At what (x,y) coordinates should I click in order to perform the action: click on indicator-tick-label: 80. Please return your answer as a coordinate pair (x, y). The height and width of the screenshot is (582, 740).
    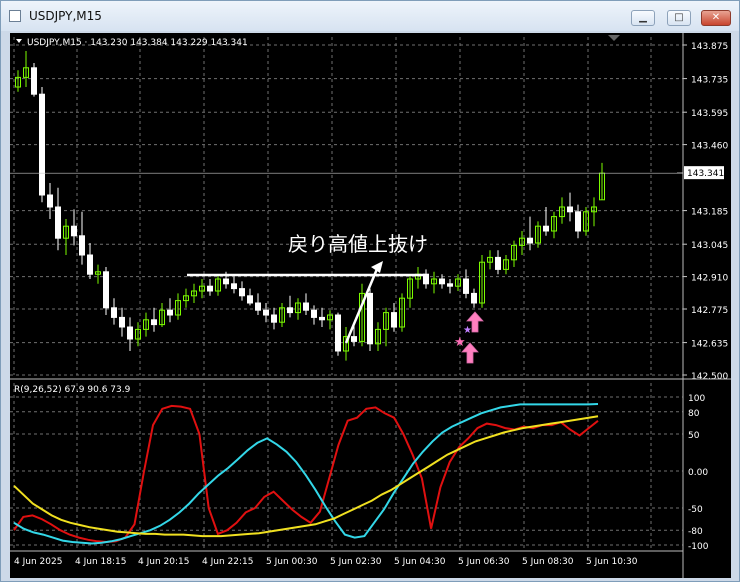
    Looking at the image, I should click on (694, 414).